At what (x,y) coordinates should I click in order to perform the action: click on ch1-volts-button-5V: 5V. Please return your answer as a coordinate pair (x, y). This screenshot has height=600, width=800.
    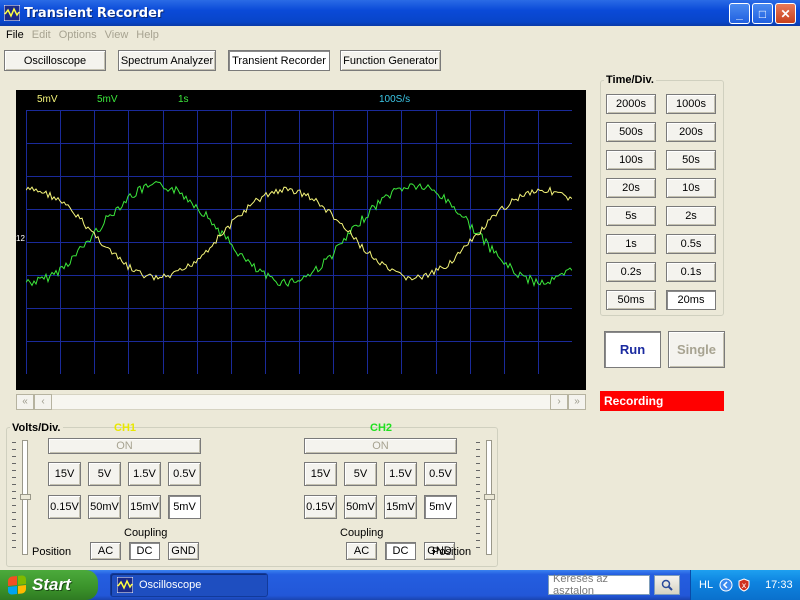
    Looking at the image, I should click on (104, 474).